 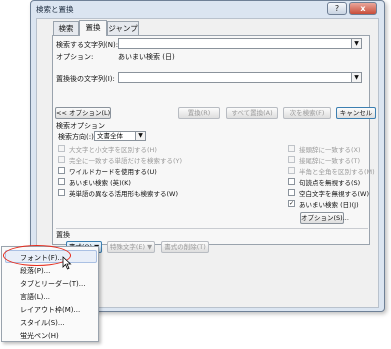 I want to click on direction-value: 文書全体, so click(x=110, y=136).